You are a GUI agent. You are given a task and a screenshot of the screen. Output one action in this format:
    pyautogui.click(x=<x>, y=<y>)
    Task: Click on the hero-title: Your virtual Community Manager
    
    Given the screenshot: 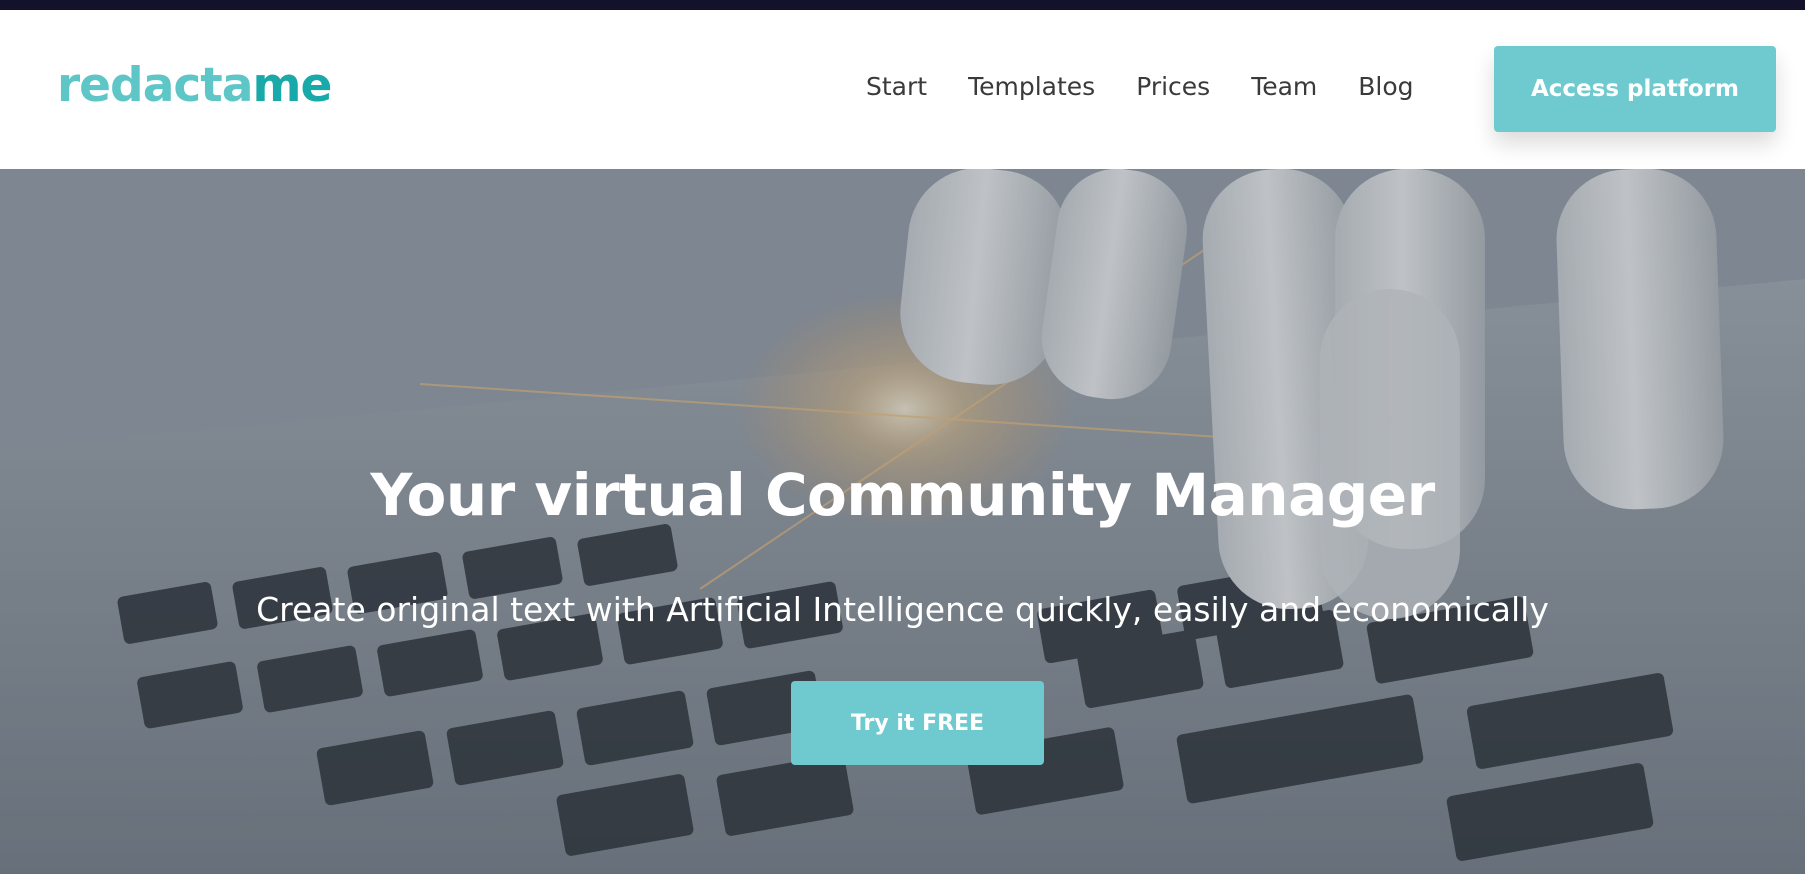 What is the action you would take?
    pyautogui.click(x=902, y=495)
    